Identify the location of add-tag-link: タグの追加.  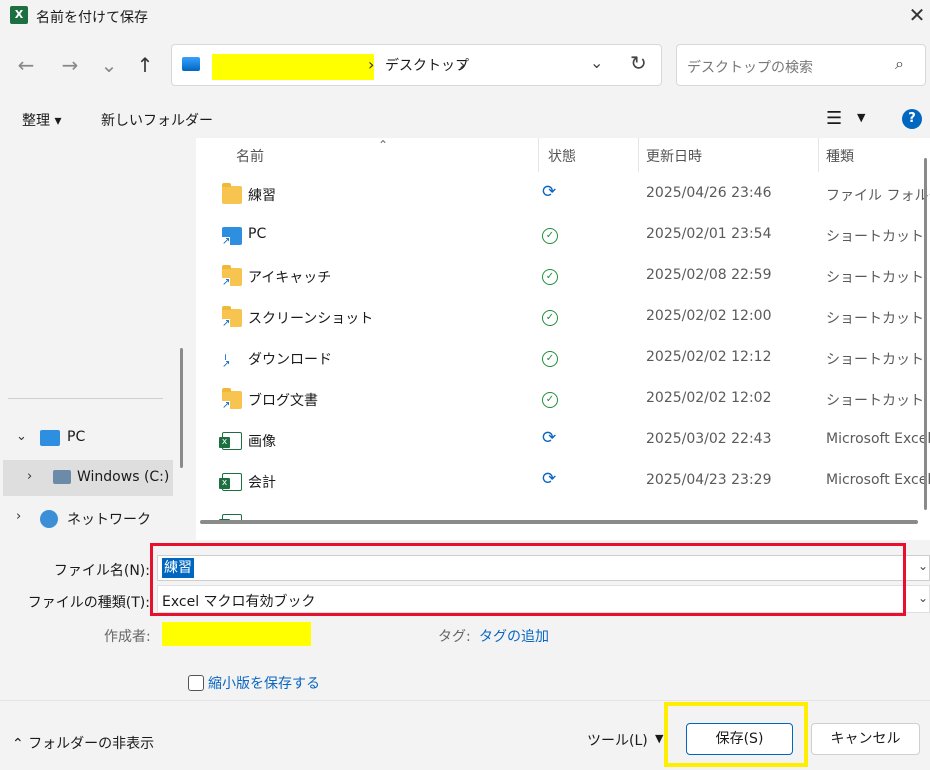
(514, 636).